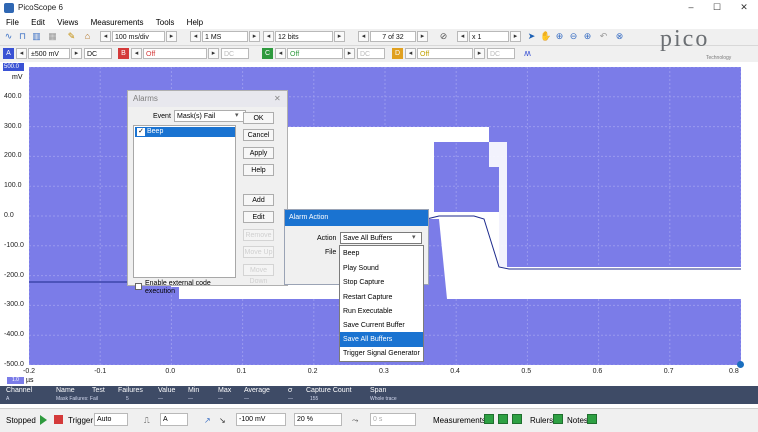  I want to click on menu-measurements: Measurements, so click(117, 22).